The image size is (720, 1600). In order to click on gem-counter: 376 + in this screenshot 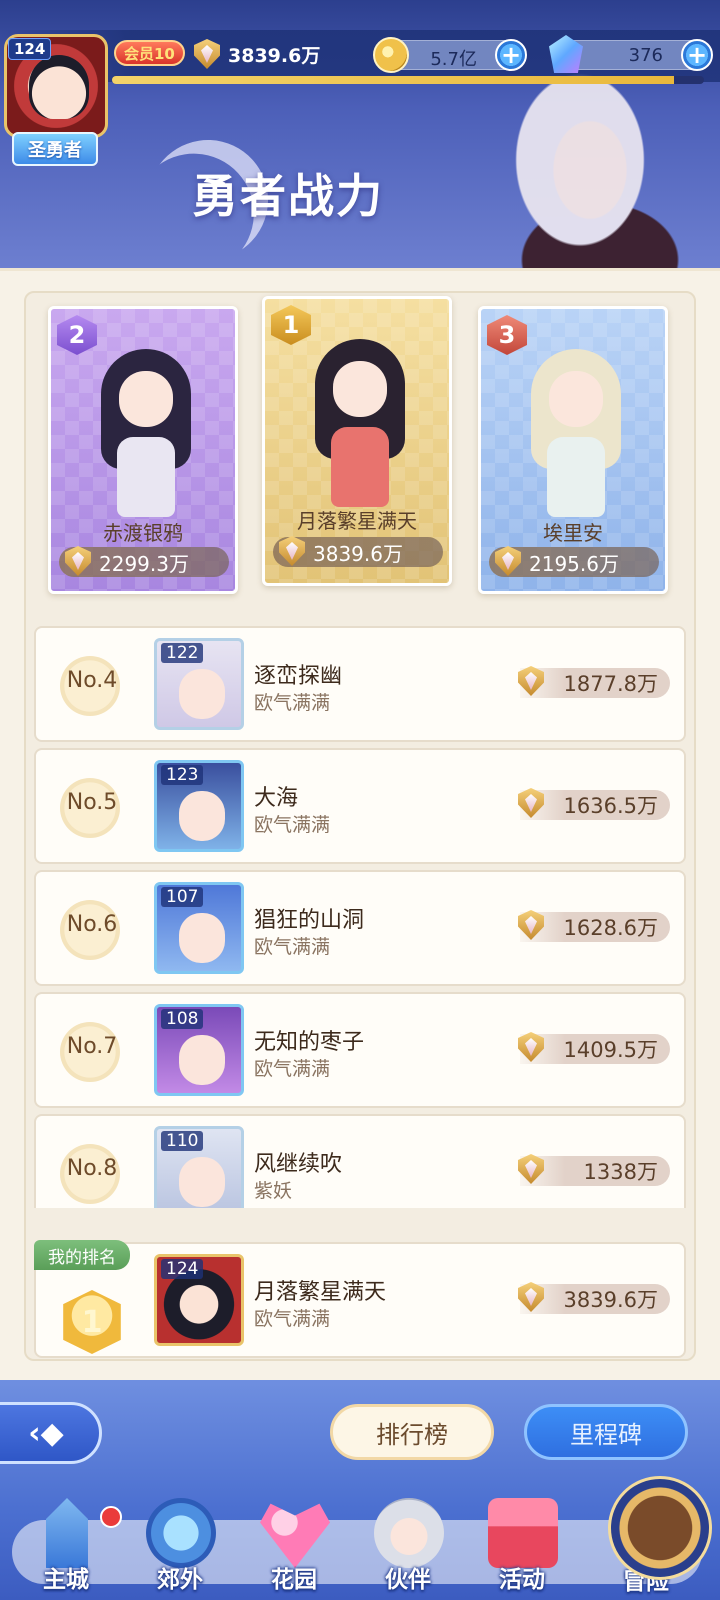, I will do `click(631, 54)`.